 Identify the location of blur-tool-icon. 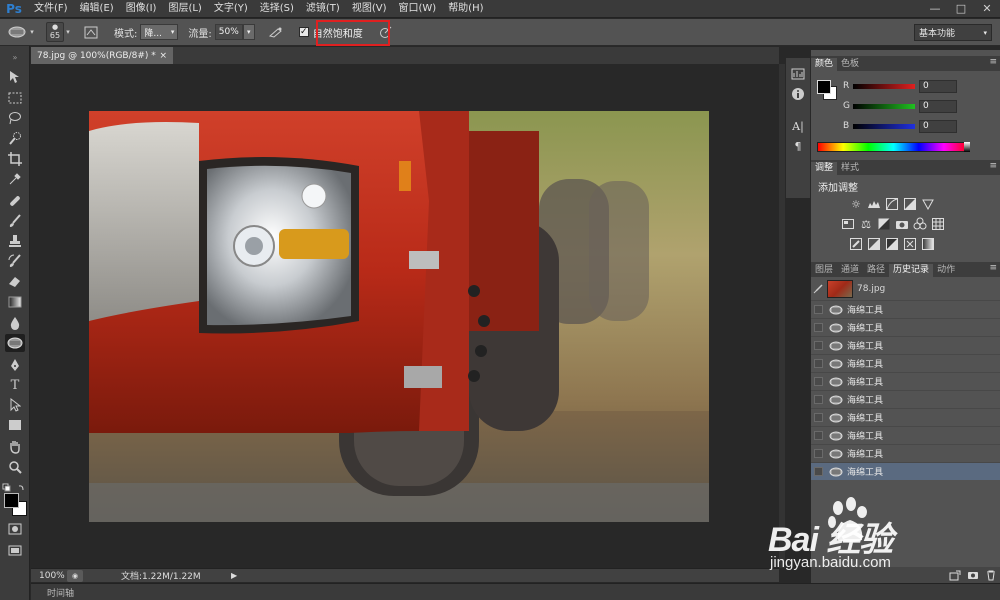
(15, 323).